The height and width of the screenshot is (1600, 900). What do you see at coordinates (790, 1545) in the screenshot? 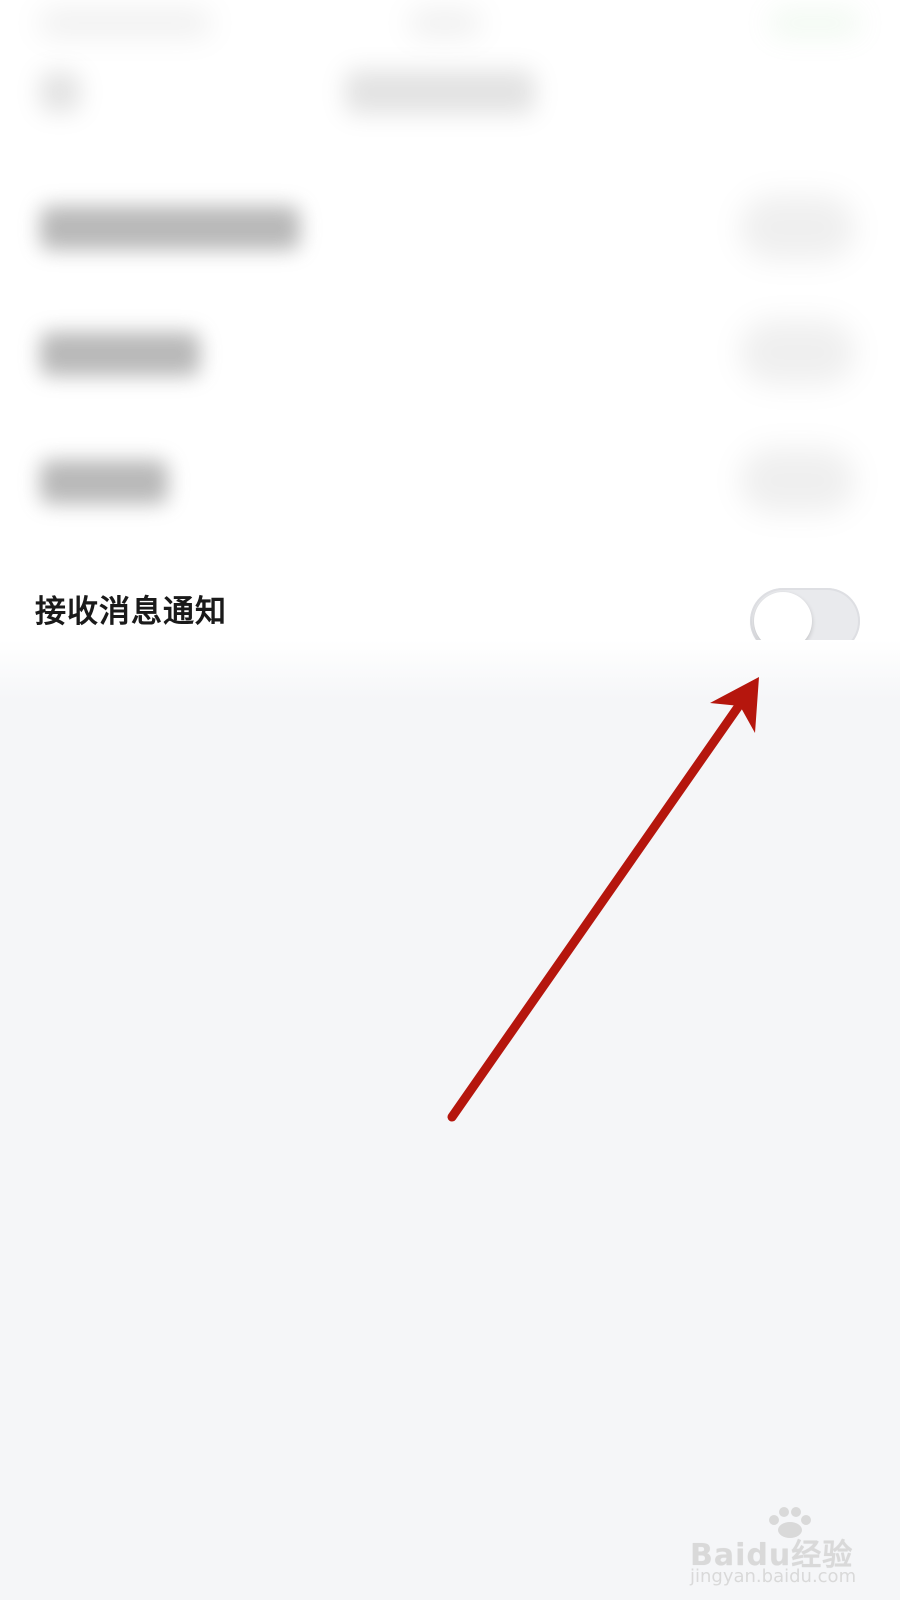
I see `baidu-jingyan-watermark: Baidu经验 jingyan.baidu.com` at bounding box center [790, 1545].